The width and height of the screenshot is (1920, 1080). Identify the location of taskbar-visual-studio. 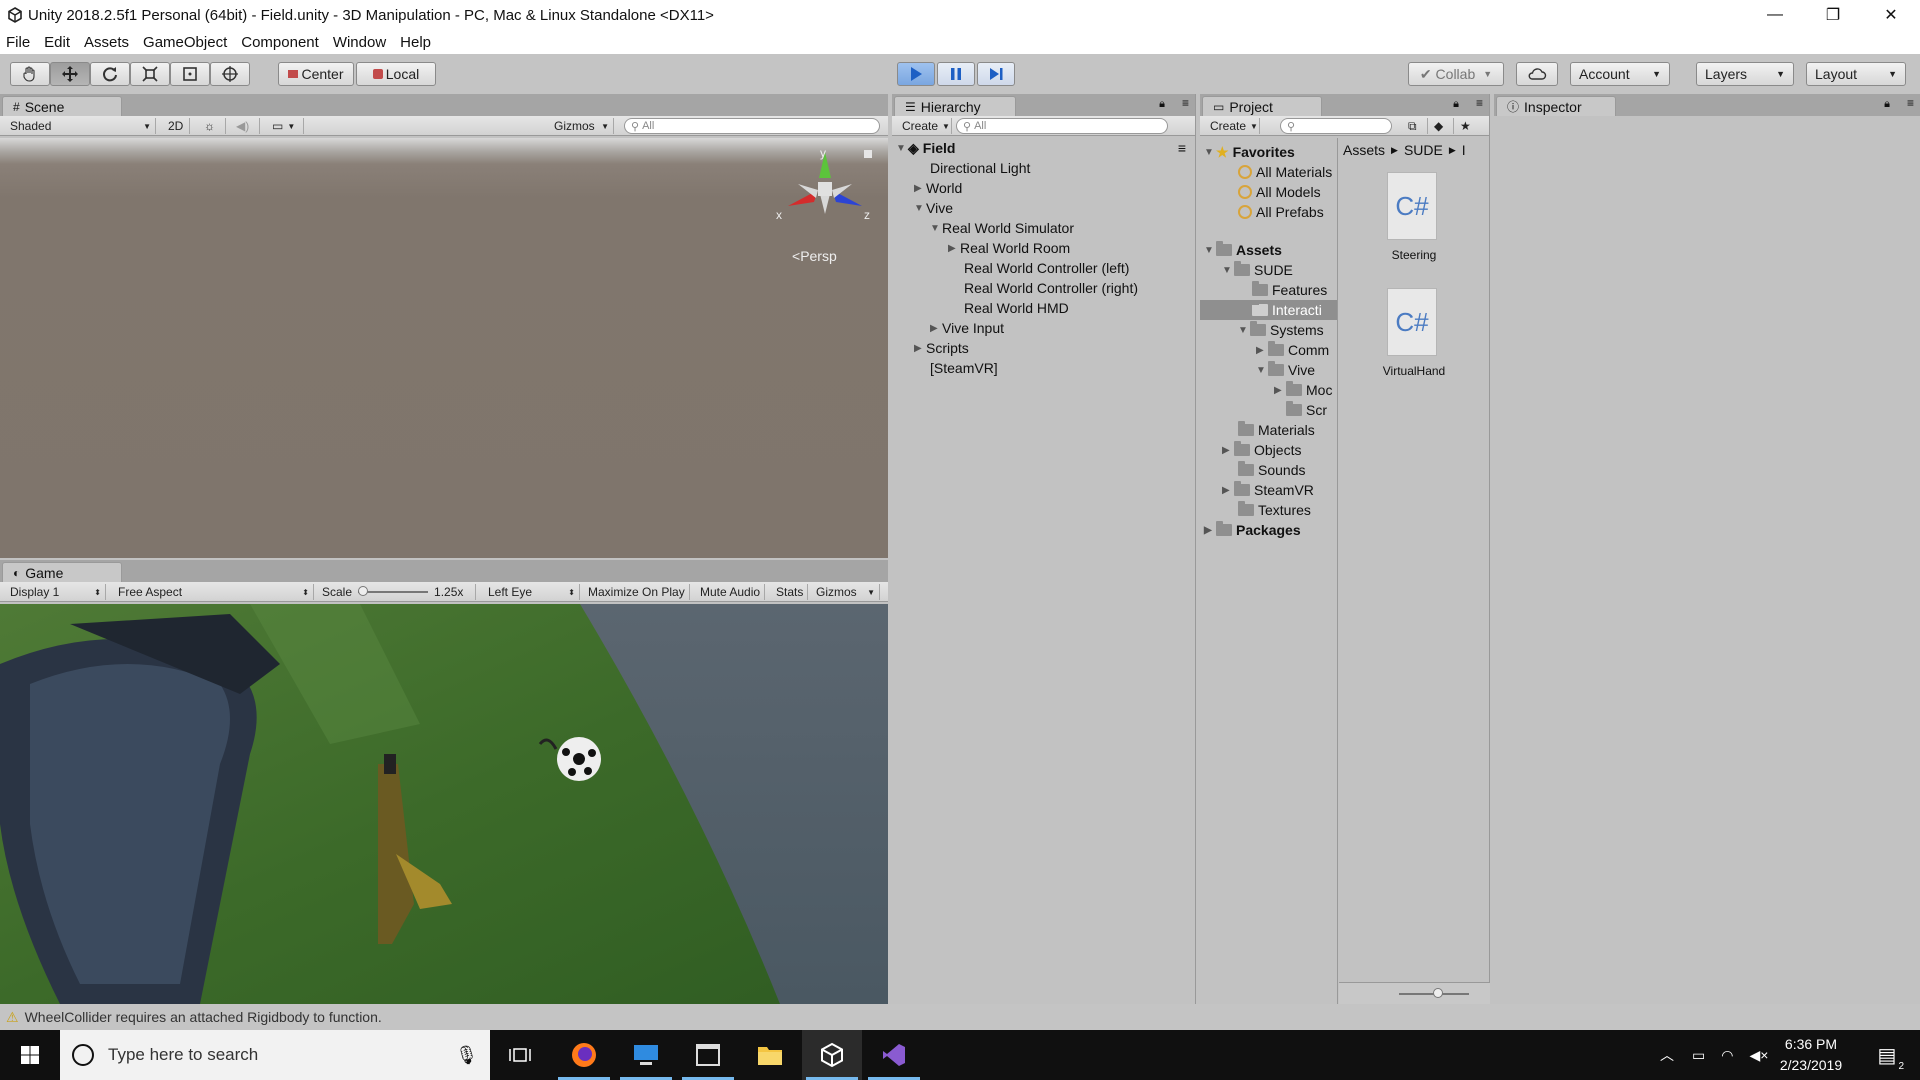
(894, 1055).